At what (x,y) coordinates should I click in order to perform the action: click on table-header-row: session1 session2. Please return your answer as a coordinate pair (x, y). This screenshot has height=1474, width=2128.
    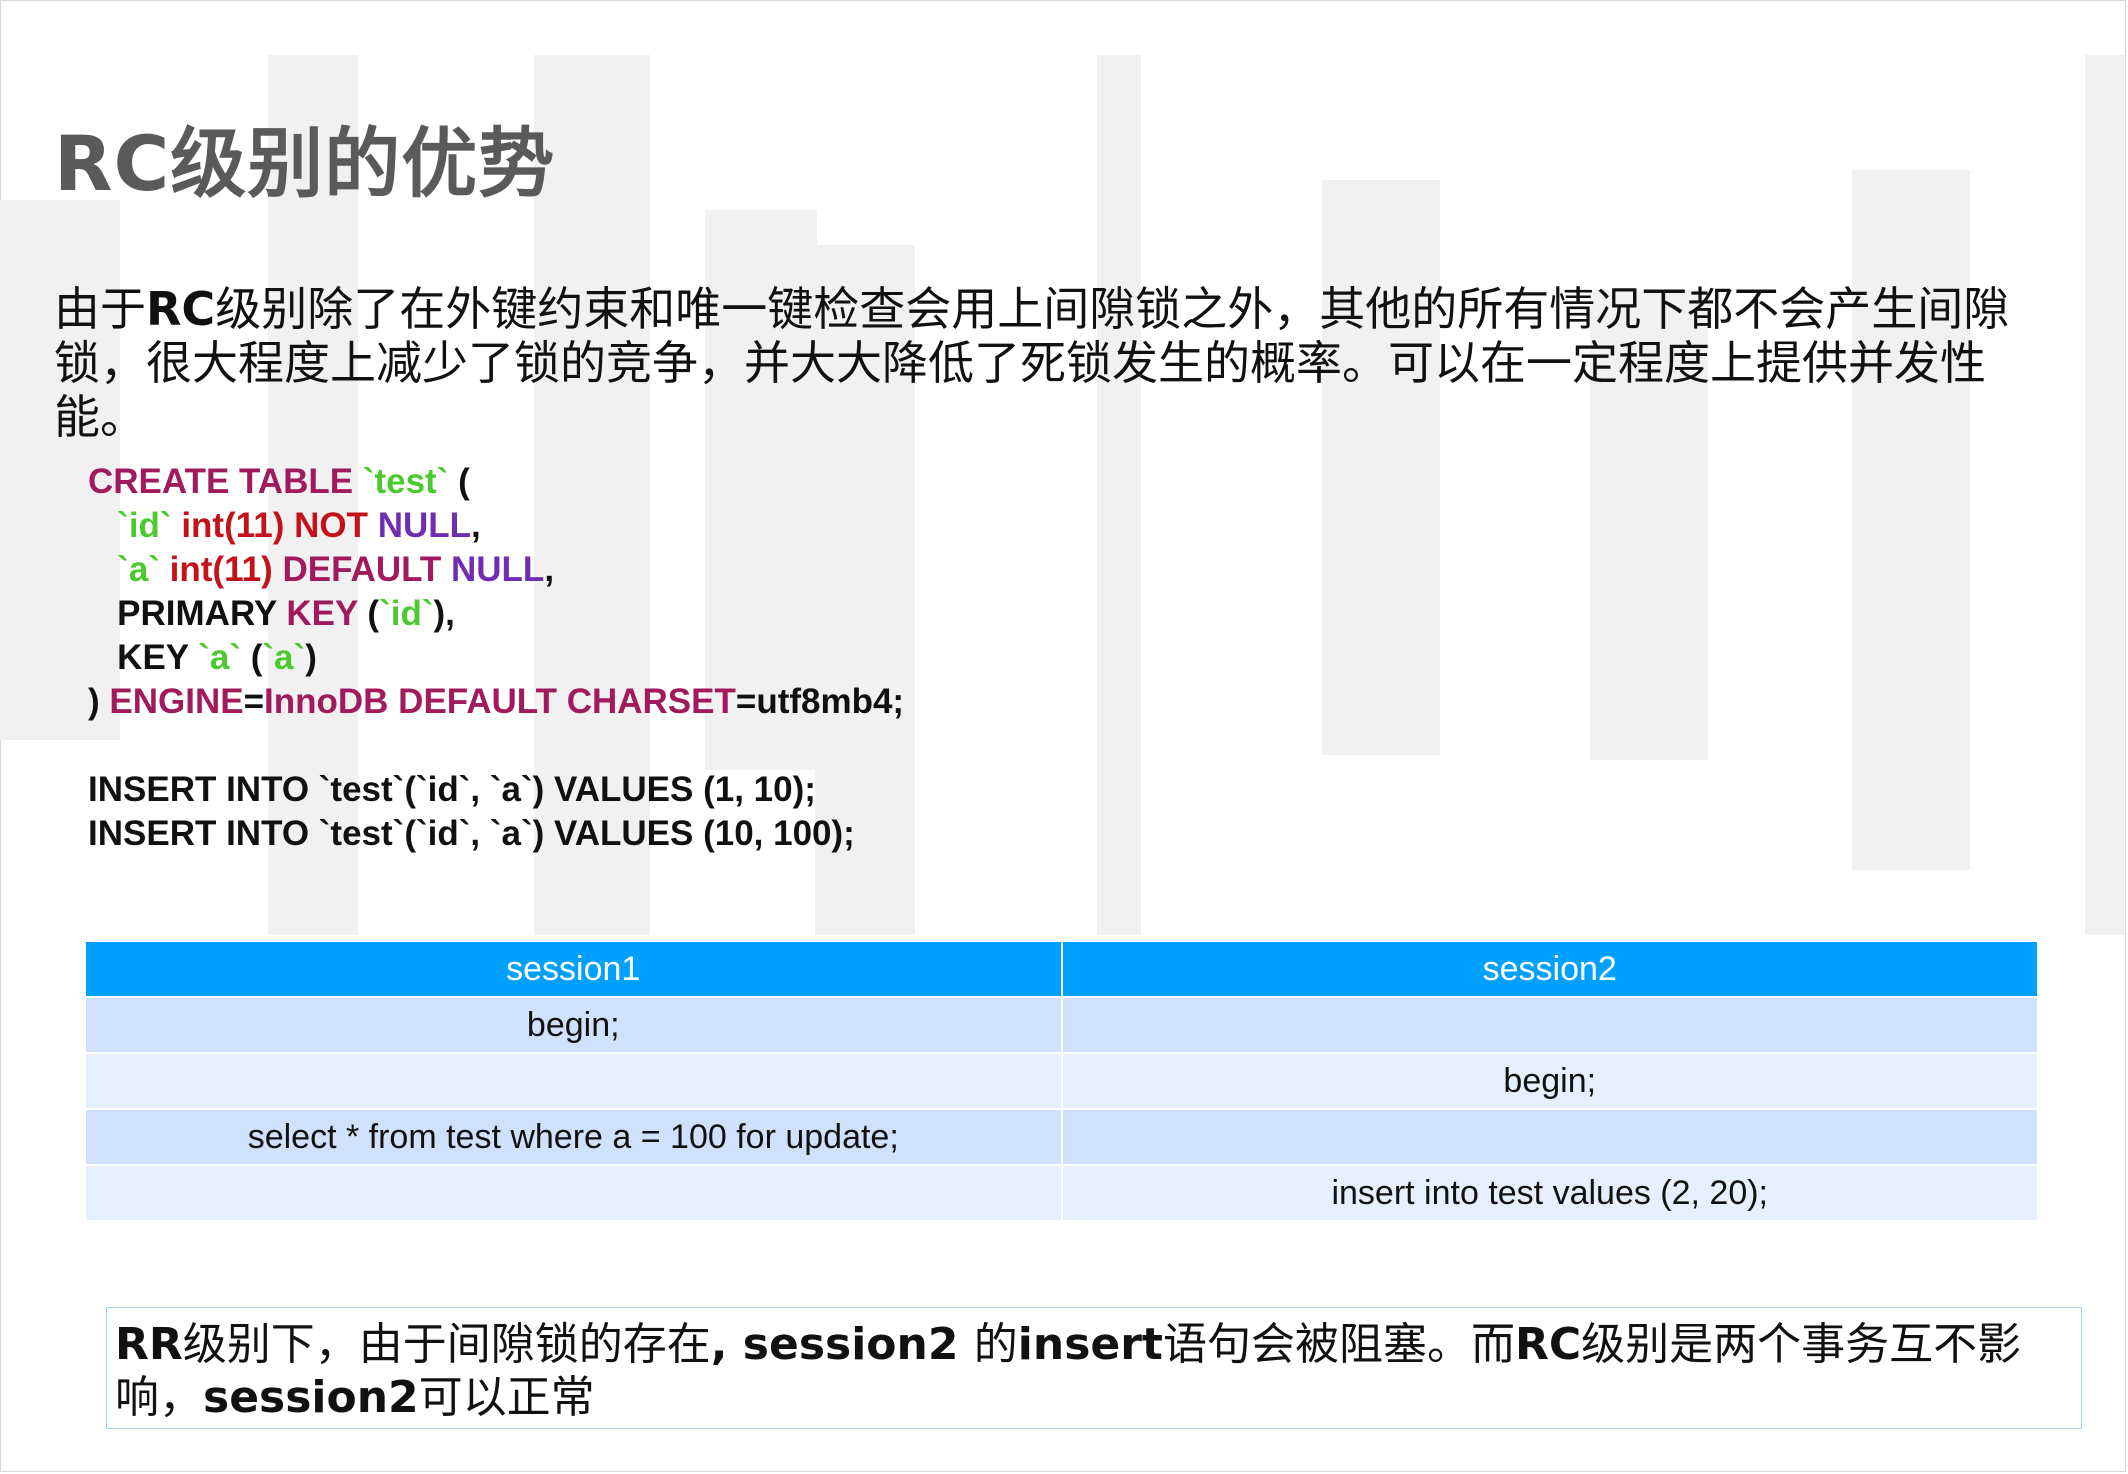
    Looking at the image, I should click on (1061, 969).